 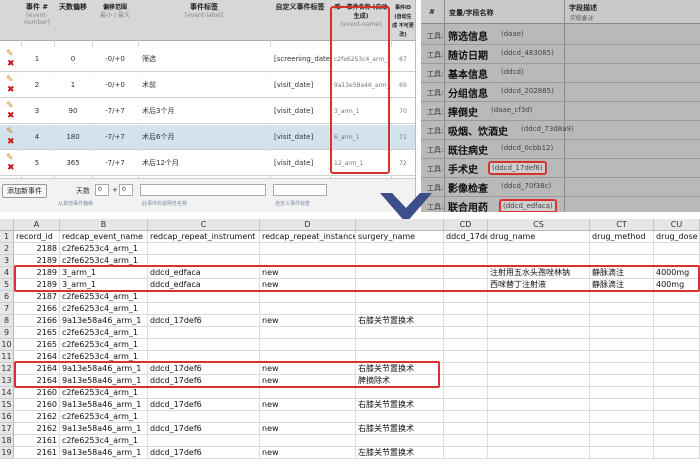 What do you see at coordinates (7, 237) in the screenshot?
I see `row-number: 1` at bounding box center [7, 237].